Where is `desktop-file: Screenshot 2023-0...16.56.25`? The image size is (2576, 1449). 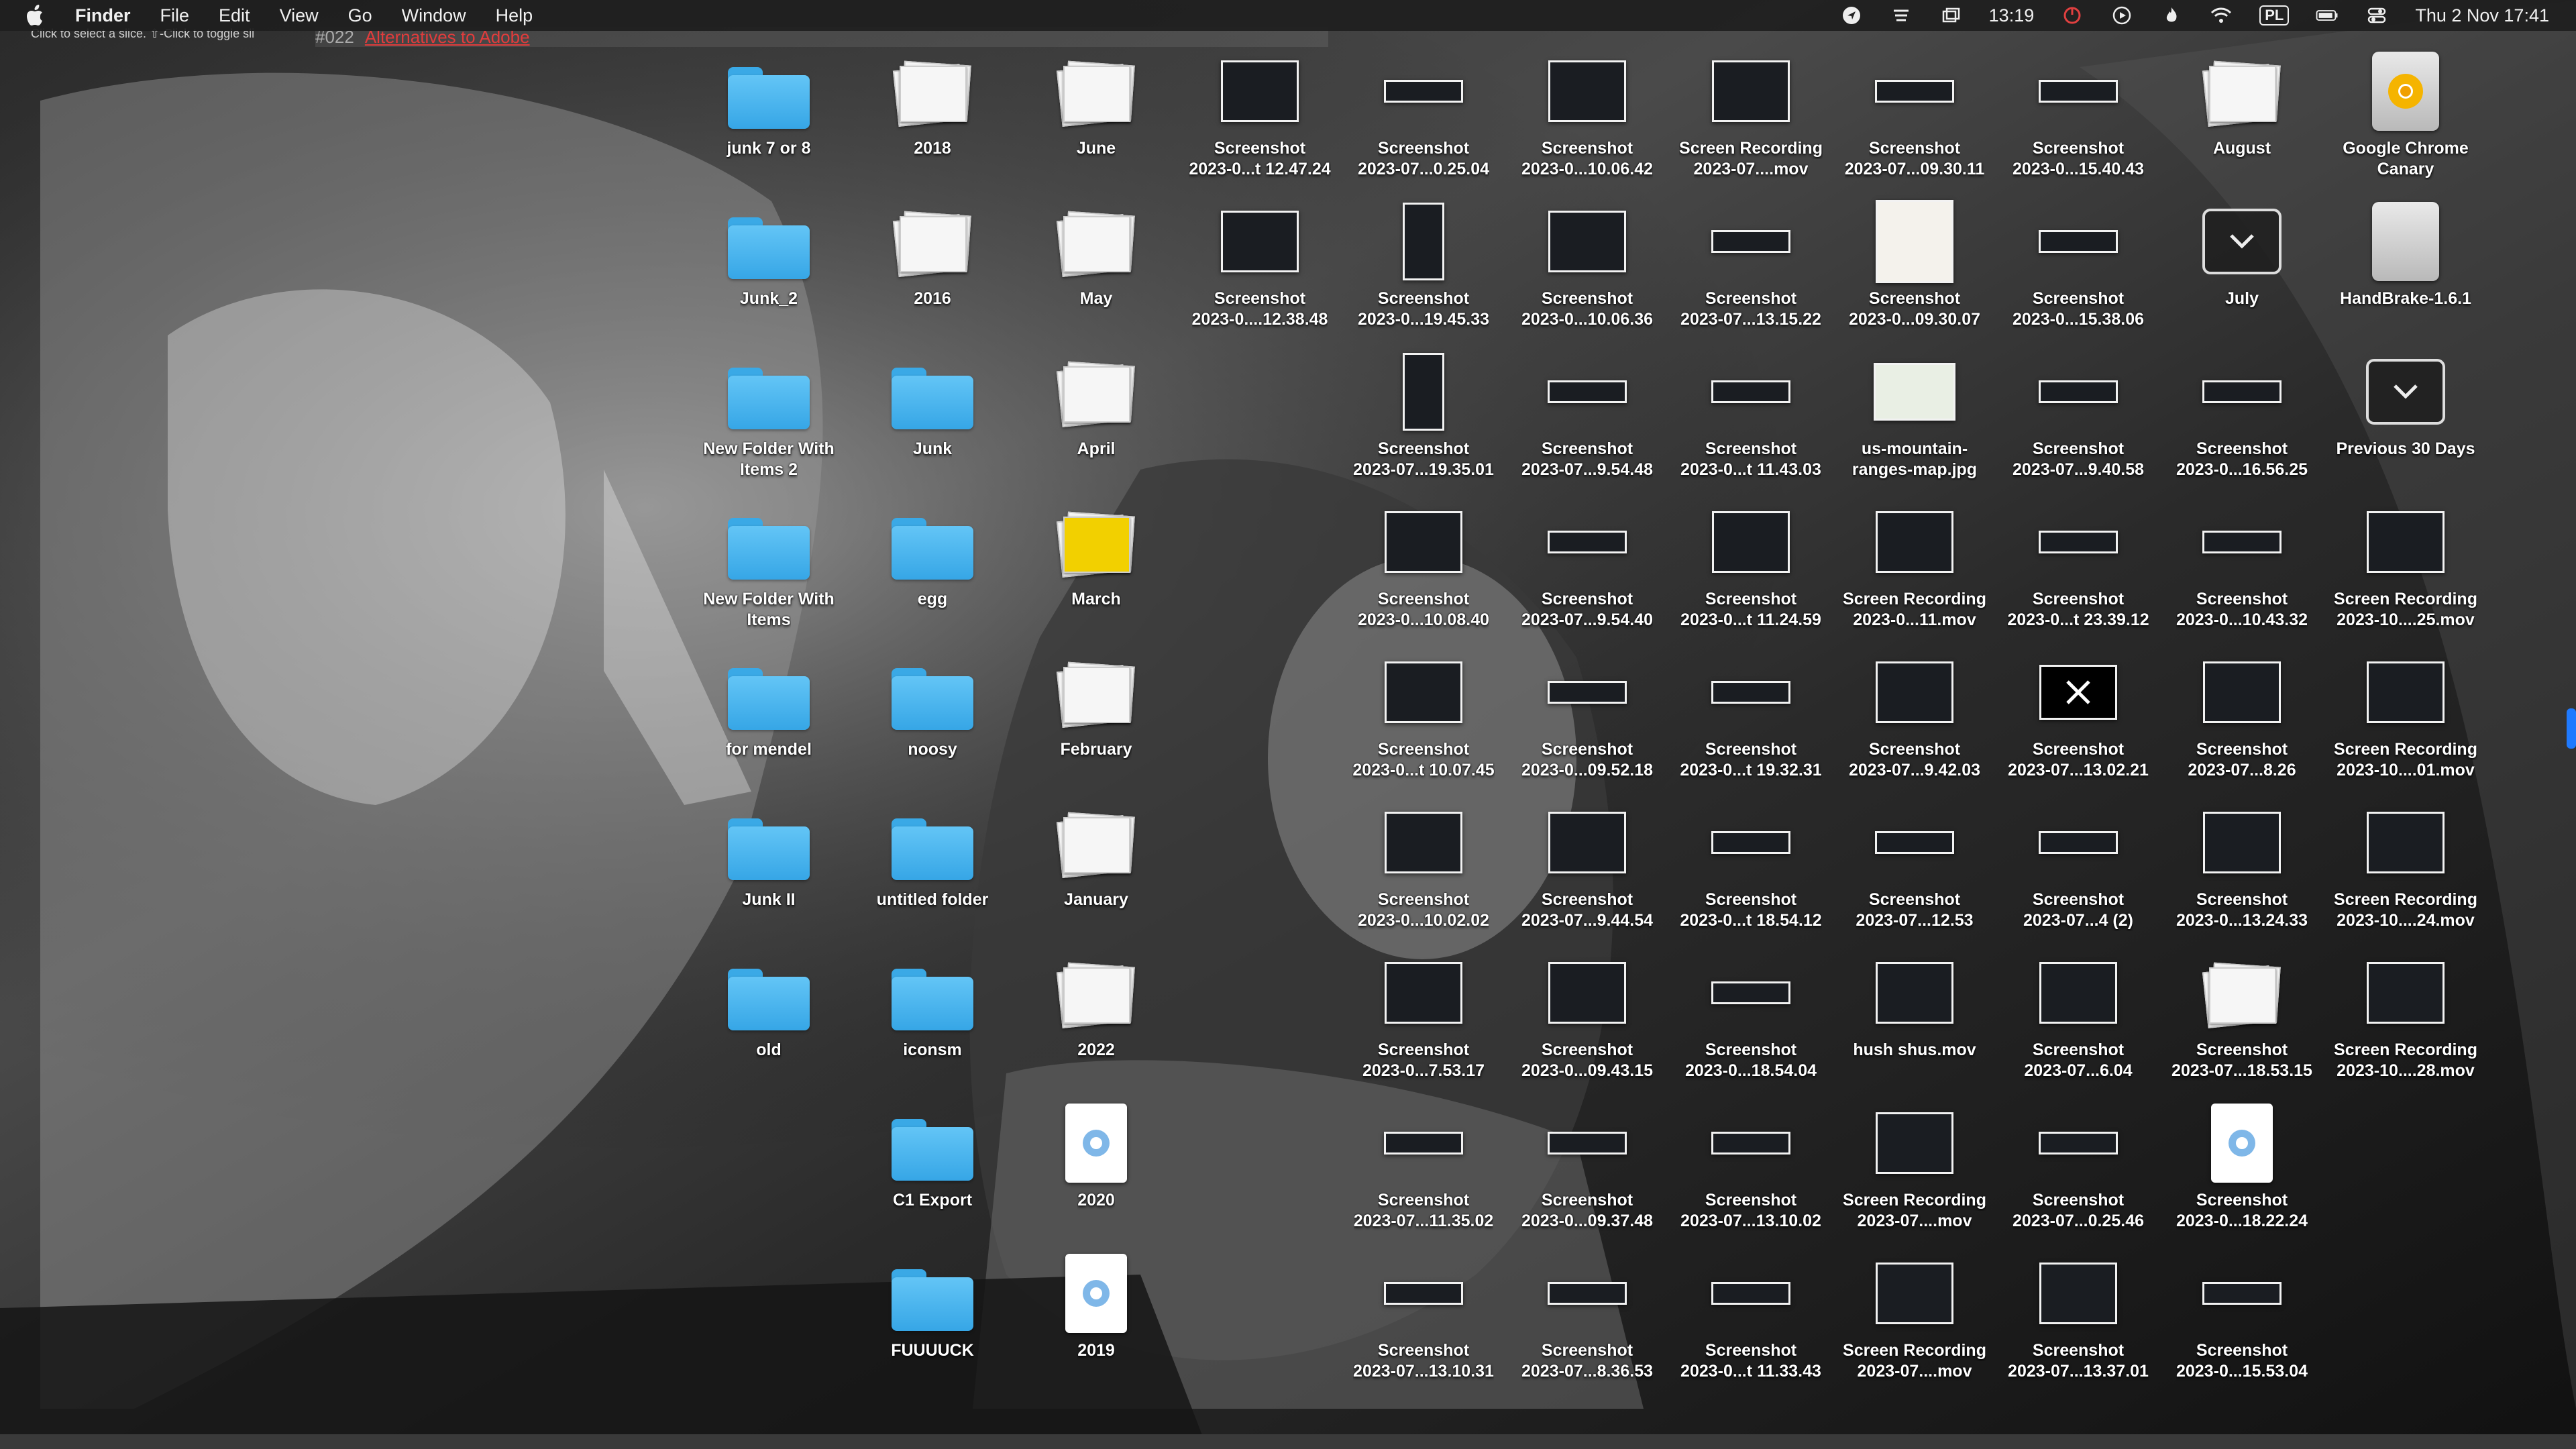
desktop-file: Screenshot 2023-0...16.56.25 is located at coordinates (2242, 412).